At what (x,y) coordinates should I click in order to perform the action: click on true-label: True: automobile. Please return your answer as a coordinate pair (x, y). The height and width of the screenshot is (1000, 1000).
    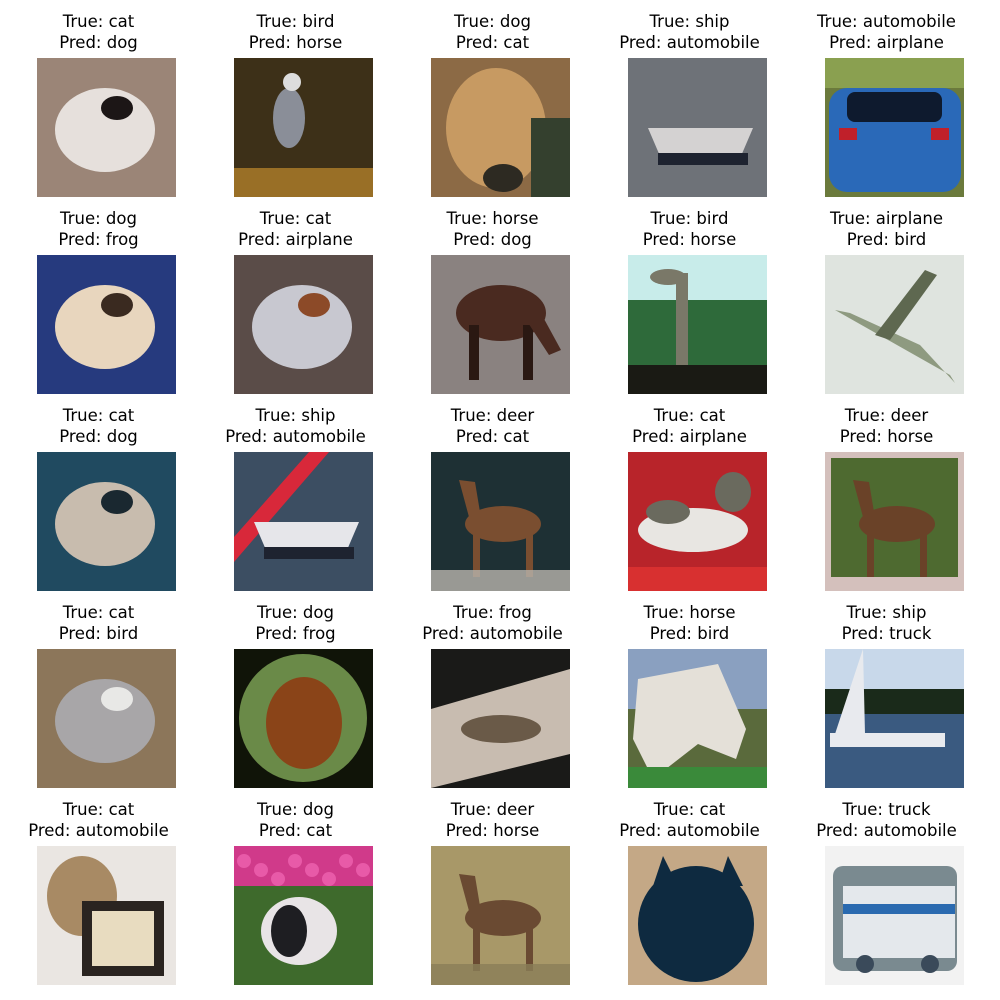
    Looking at the image, I should click on (886, 21).